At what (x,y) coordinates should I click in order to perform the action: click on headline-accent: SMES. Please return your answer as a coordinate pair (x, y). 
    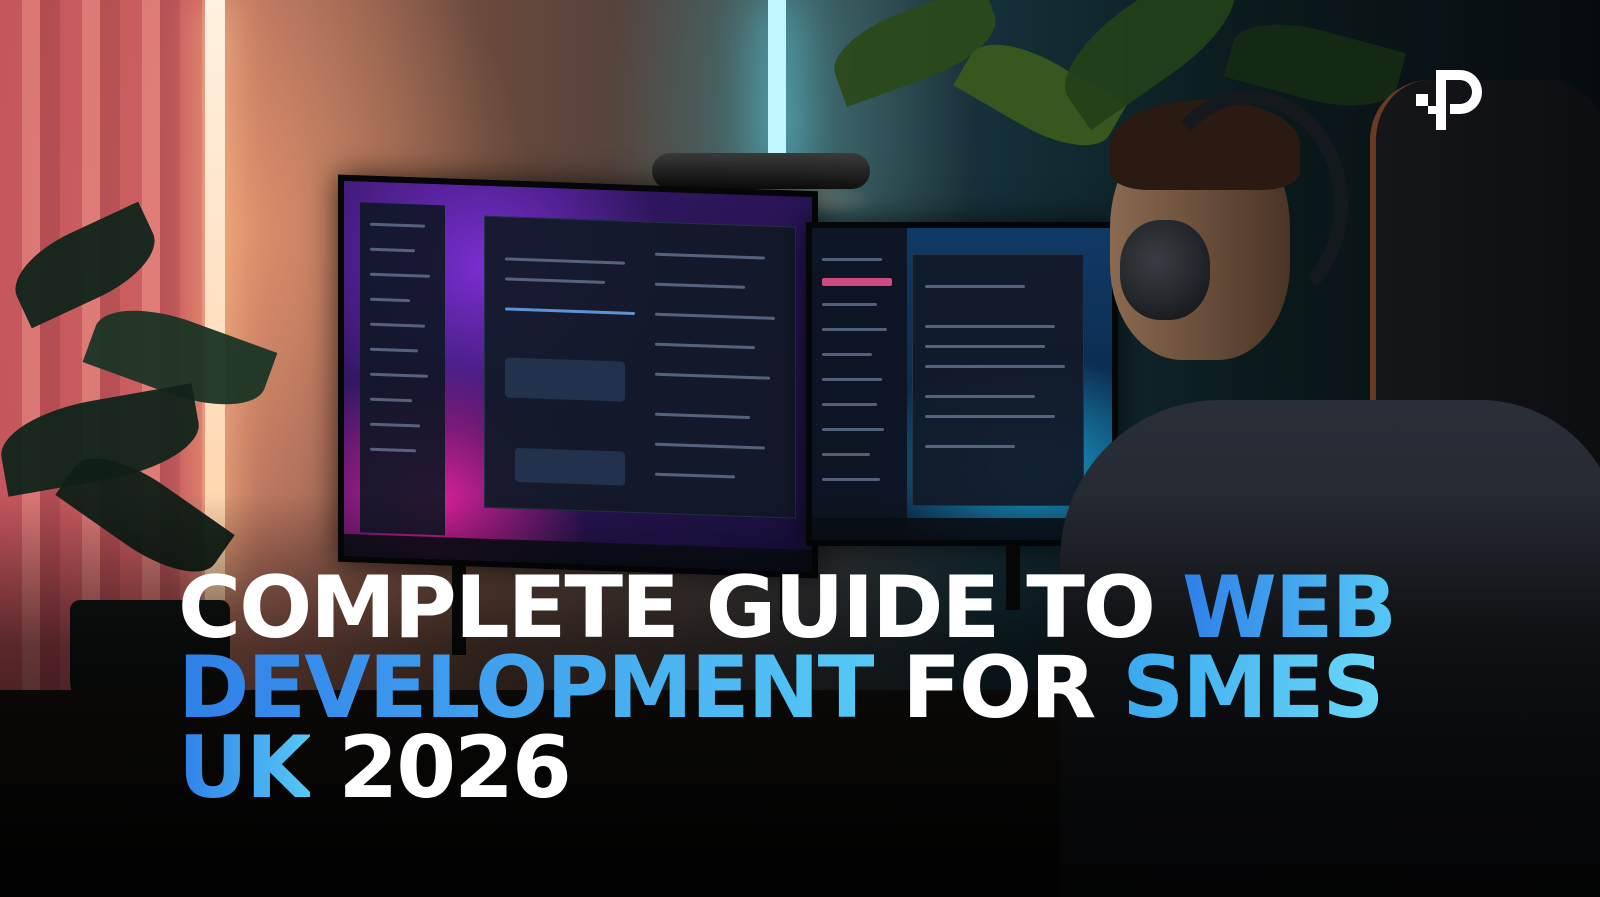
    Looking at the image, I should click on (1253, 688).